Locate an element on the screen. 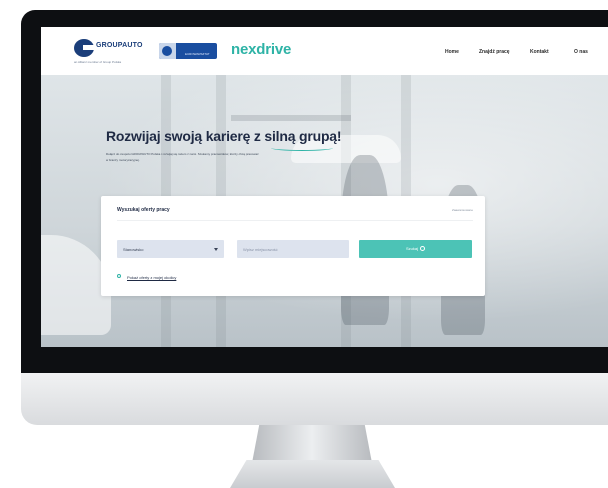 The height and width of the screenshot is (488, 608). monitor-stand-neck is located at coordinates (312, 444).